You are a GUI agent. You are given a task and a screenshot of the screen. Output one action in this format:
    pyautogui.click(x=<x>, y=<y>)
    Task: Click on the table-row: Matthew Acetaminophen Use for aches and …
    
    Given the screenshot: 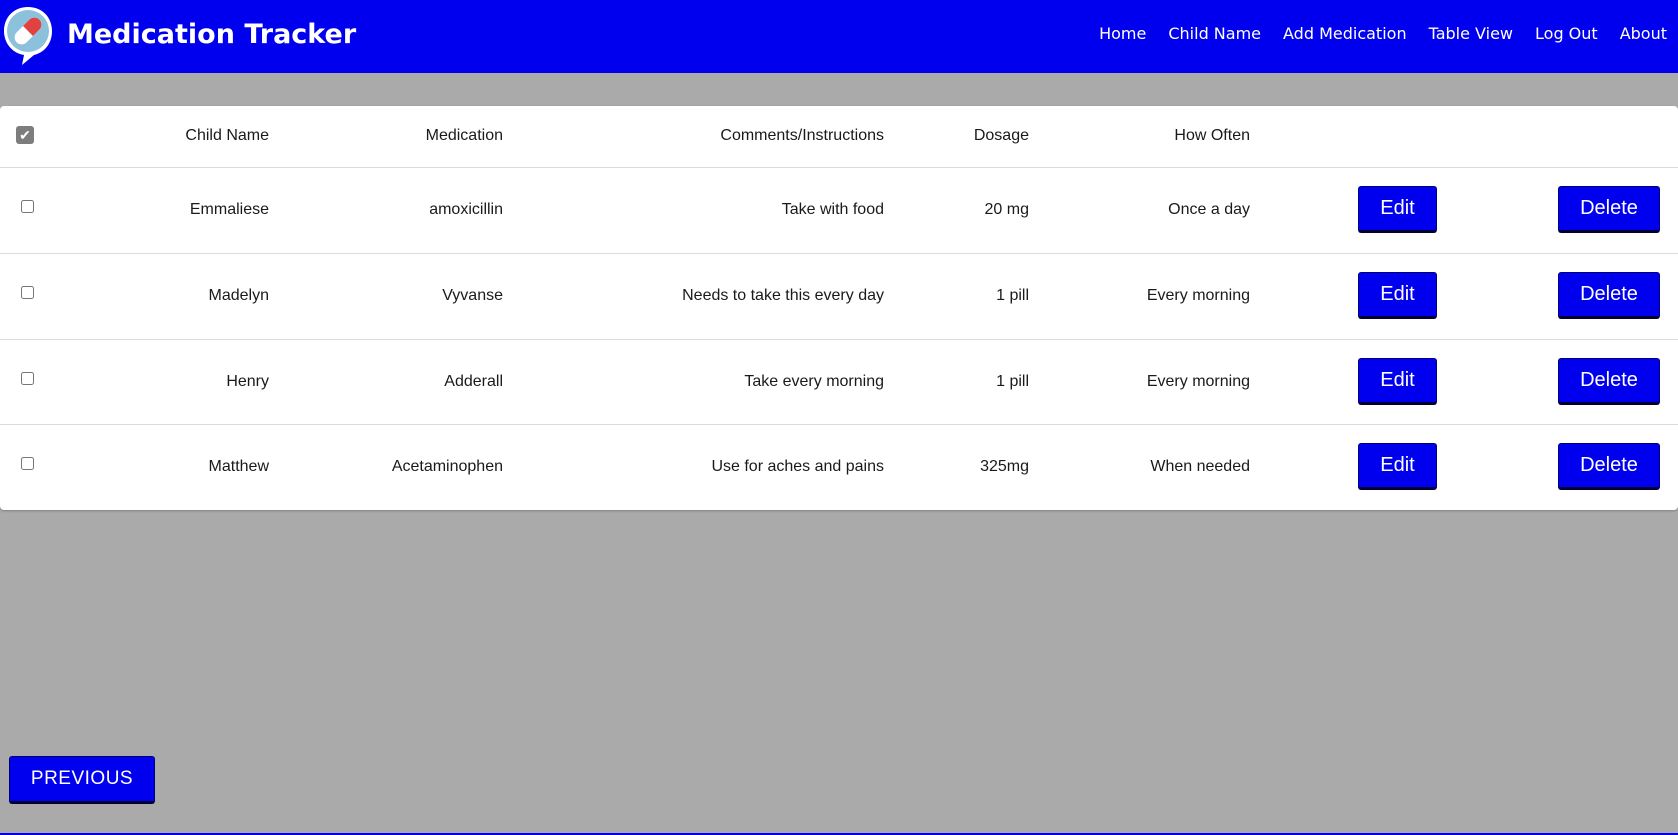 What is the action you would take?
    pyautogui.click(x=839, y=467)
    